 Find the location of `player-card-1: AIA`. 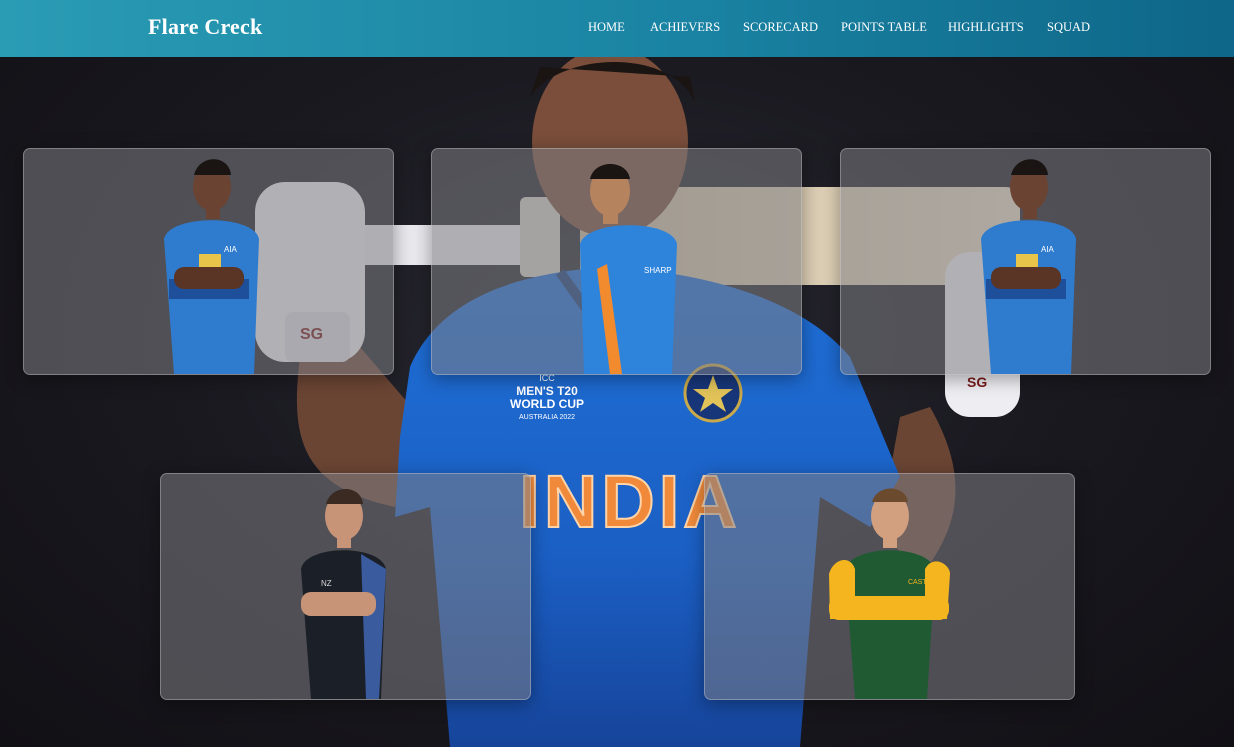

player-card-1: AIA is located at coordinates (208, 261).